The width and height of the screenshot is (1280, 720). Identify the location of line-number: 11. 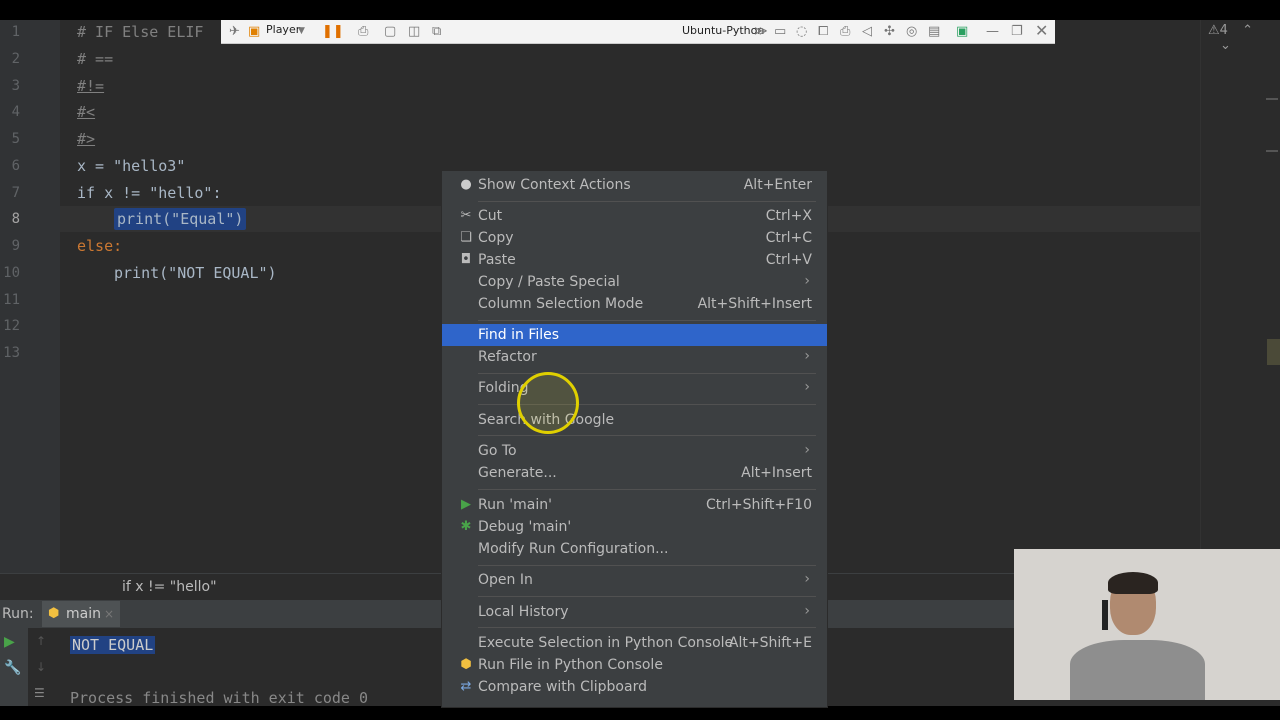
(11, 300).